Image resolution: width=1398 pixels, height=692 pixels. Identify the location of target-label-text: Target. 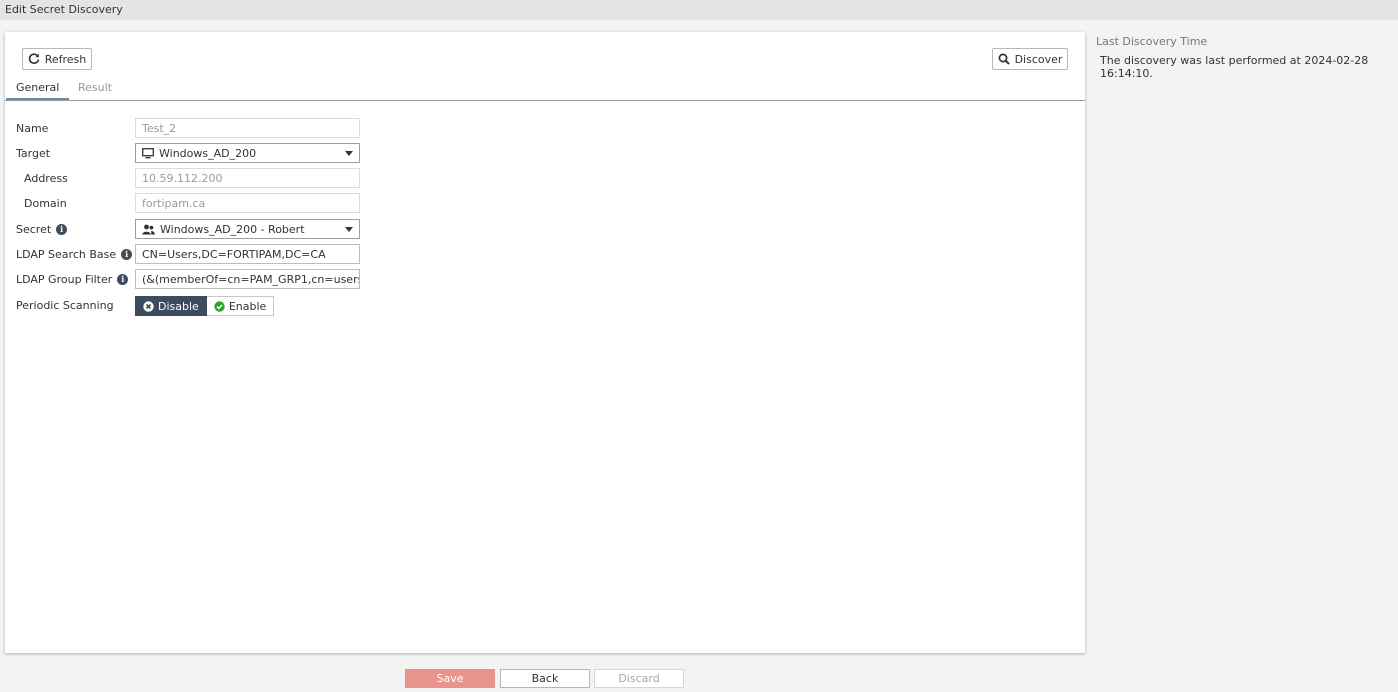
(33, 153).